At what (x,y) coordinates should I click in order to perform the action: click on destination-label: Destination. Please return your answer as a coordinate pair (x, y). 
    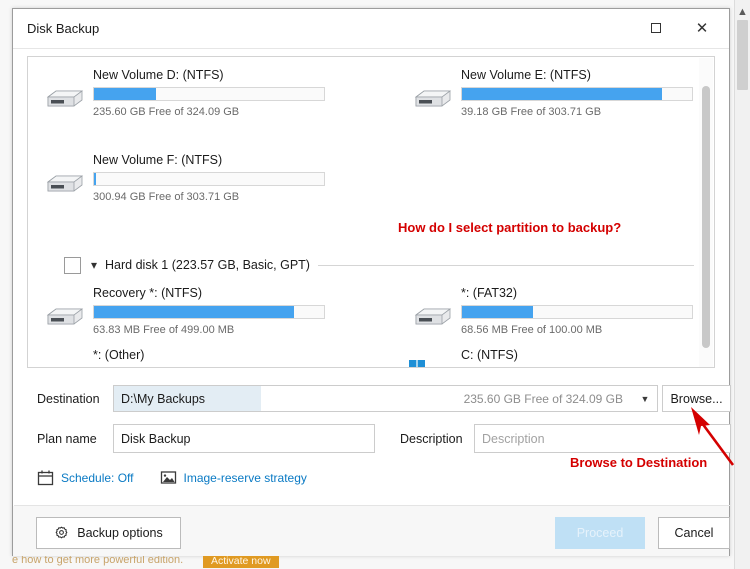
    Looking at the image, I should click on (68, 399).